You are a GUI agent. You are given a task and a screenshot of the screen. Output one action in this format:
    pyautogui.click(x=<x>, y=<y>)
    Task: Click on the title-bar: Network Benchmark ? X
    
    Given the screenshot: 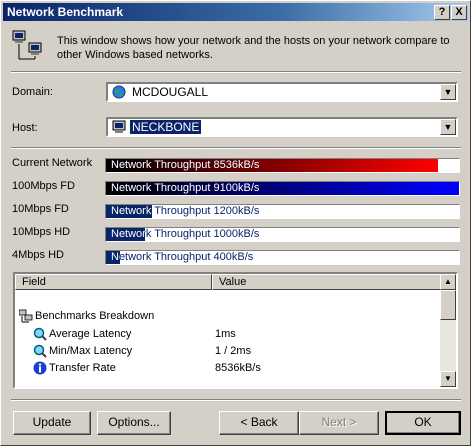 What is the action you would take?
    pyautogui.click(x=235, y=12)
    